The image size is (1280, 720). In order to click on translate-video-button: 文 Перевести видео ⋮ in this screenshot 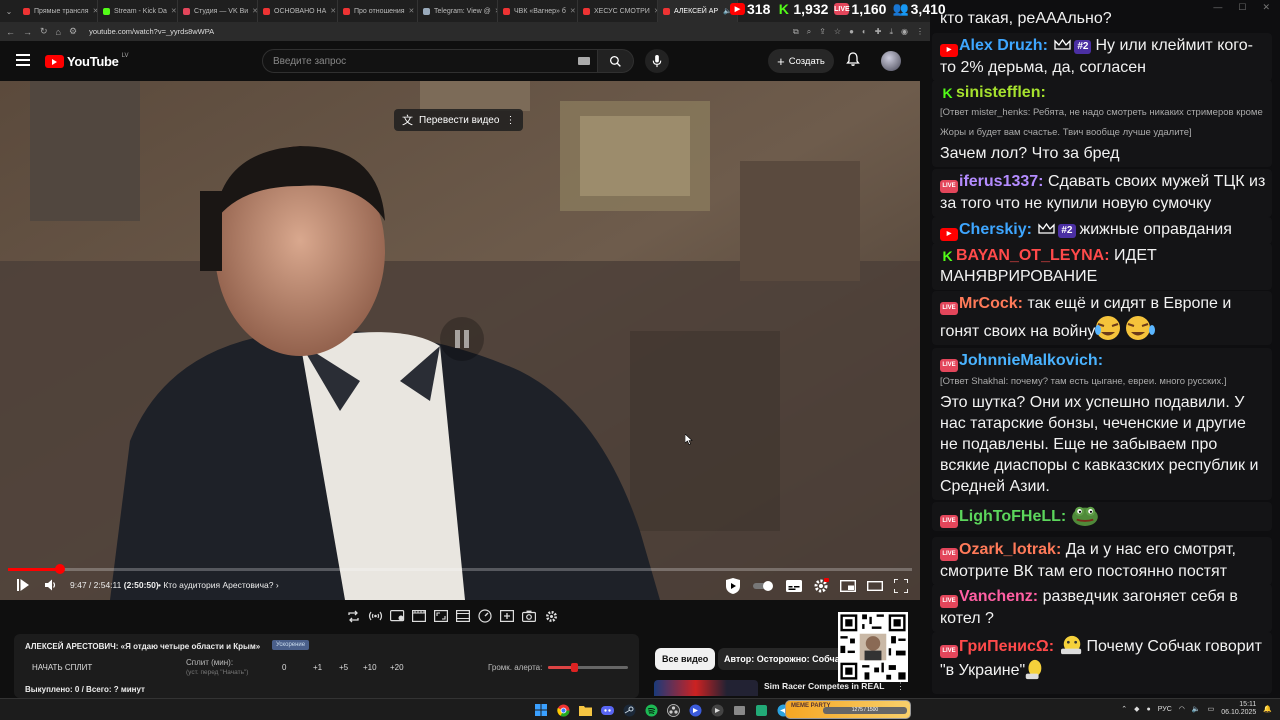, I will do `click(459, 120)`.